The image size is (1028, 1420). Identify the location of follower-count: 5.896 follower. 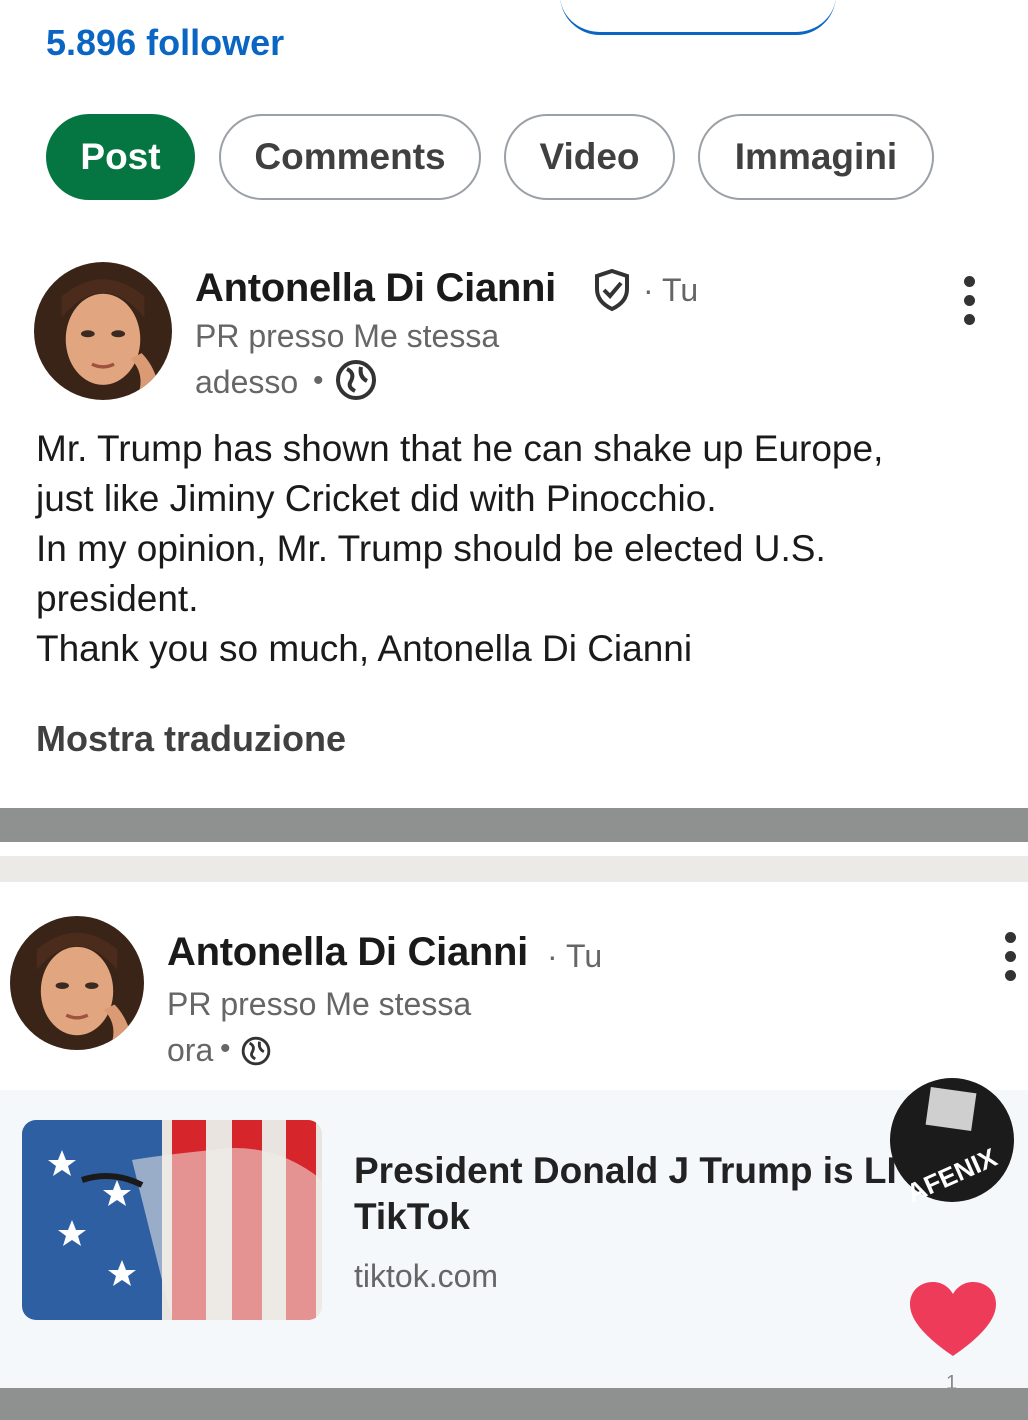
(165, 43).